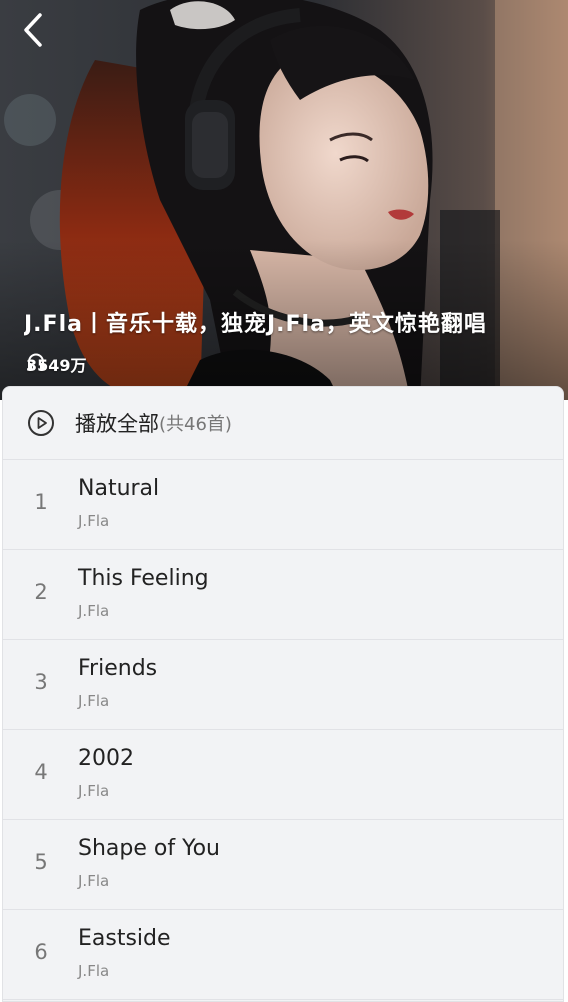 The width and height of the screenshot is (568, 1002). What do you see at coordinates (41, 862) in the screenshot?
I see `track-index: 5` at bounding box center [41, 862].